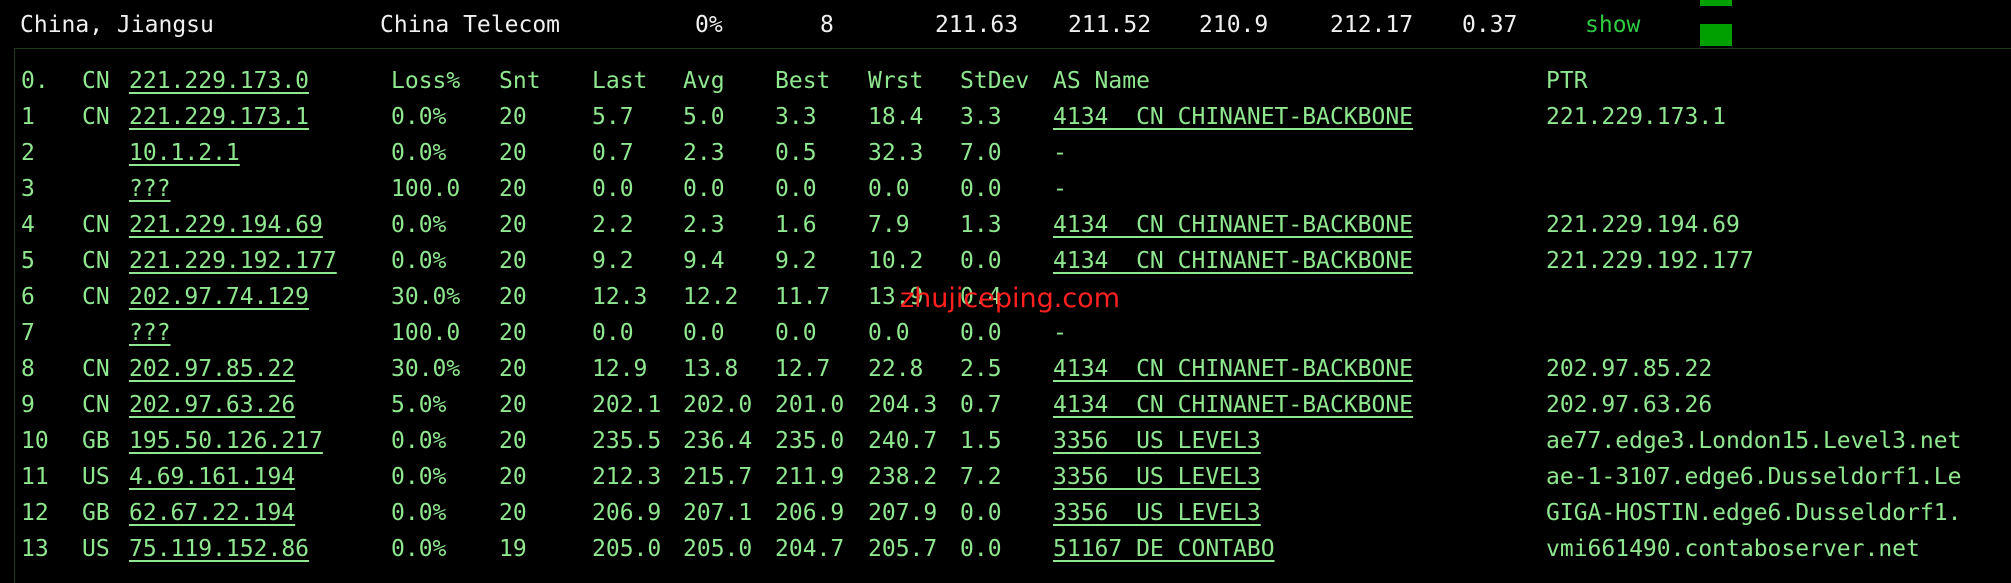  Describe the element at coordinates (627, 441) in the screenshot. I see `hop-last: 235.5` at that location.